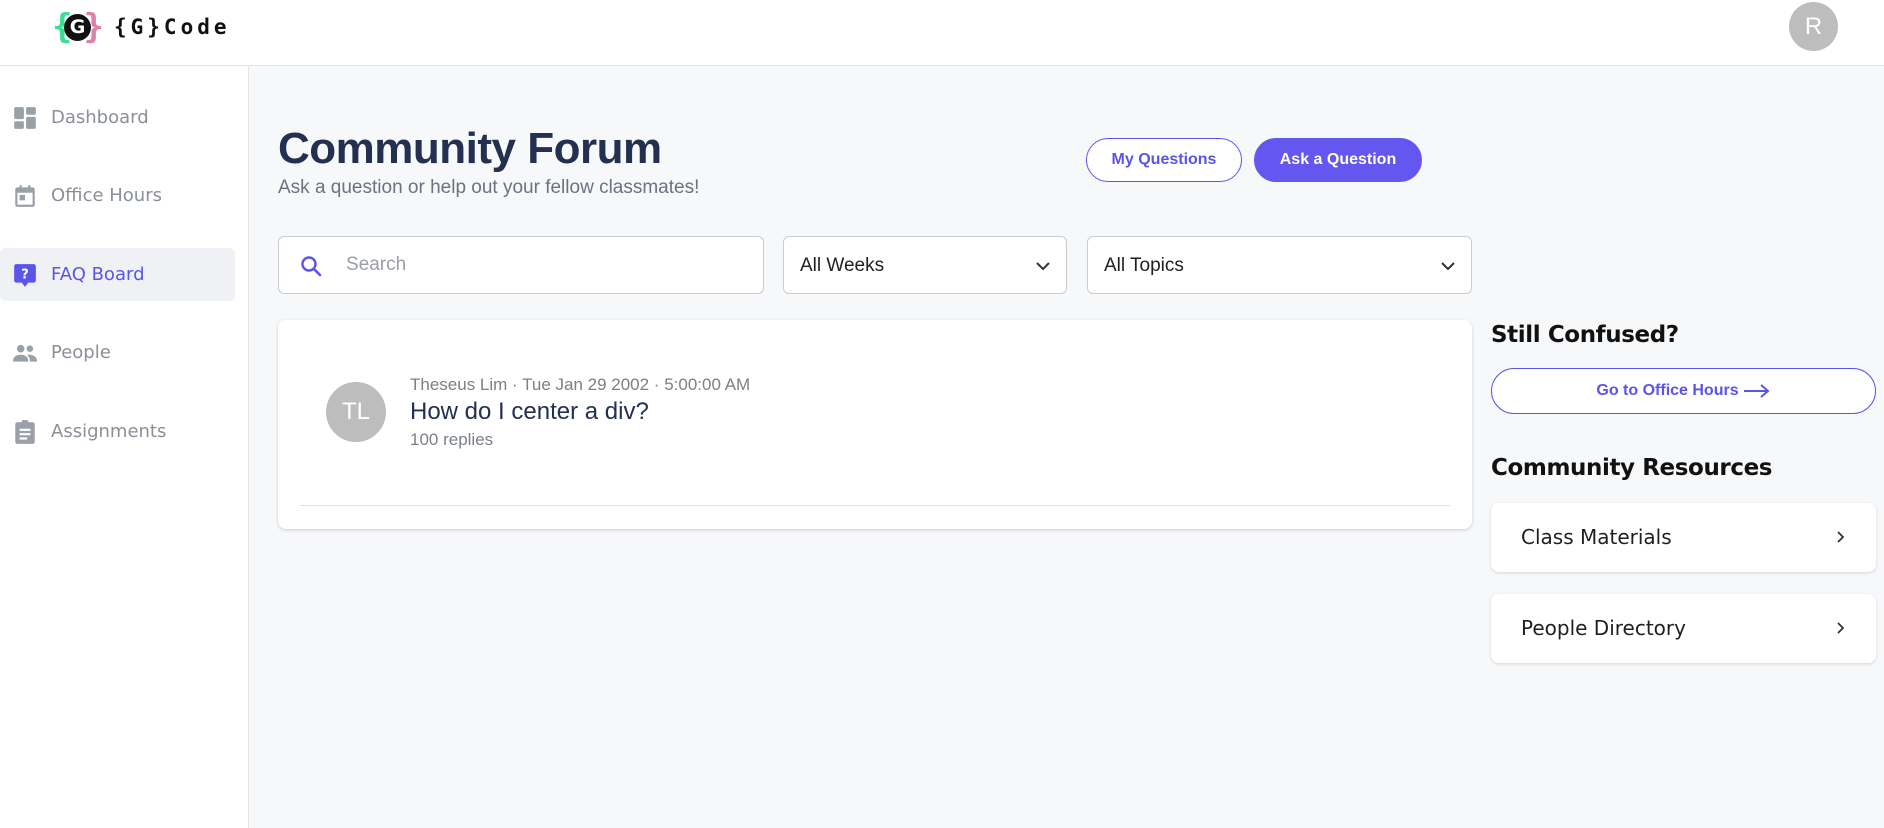 This screenshot has width=1884, height=828. What do you see at coordinates (925, 265) in the screenshot?
I see `weeks-filter-select: All Weeks` at bounding box center [925, 265].